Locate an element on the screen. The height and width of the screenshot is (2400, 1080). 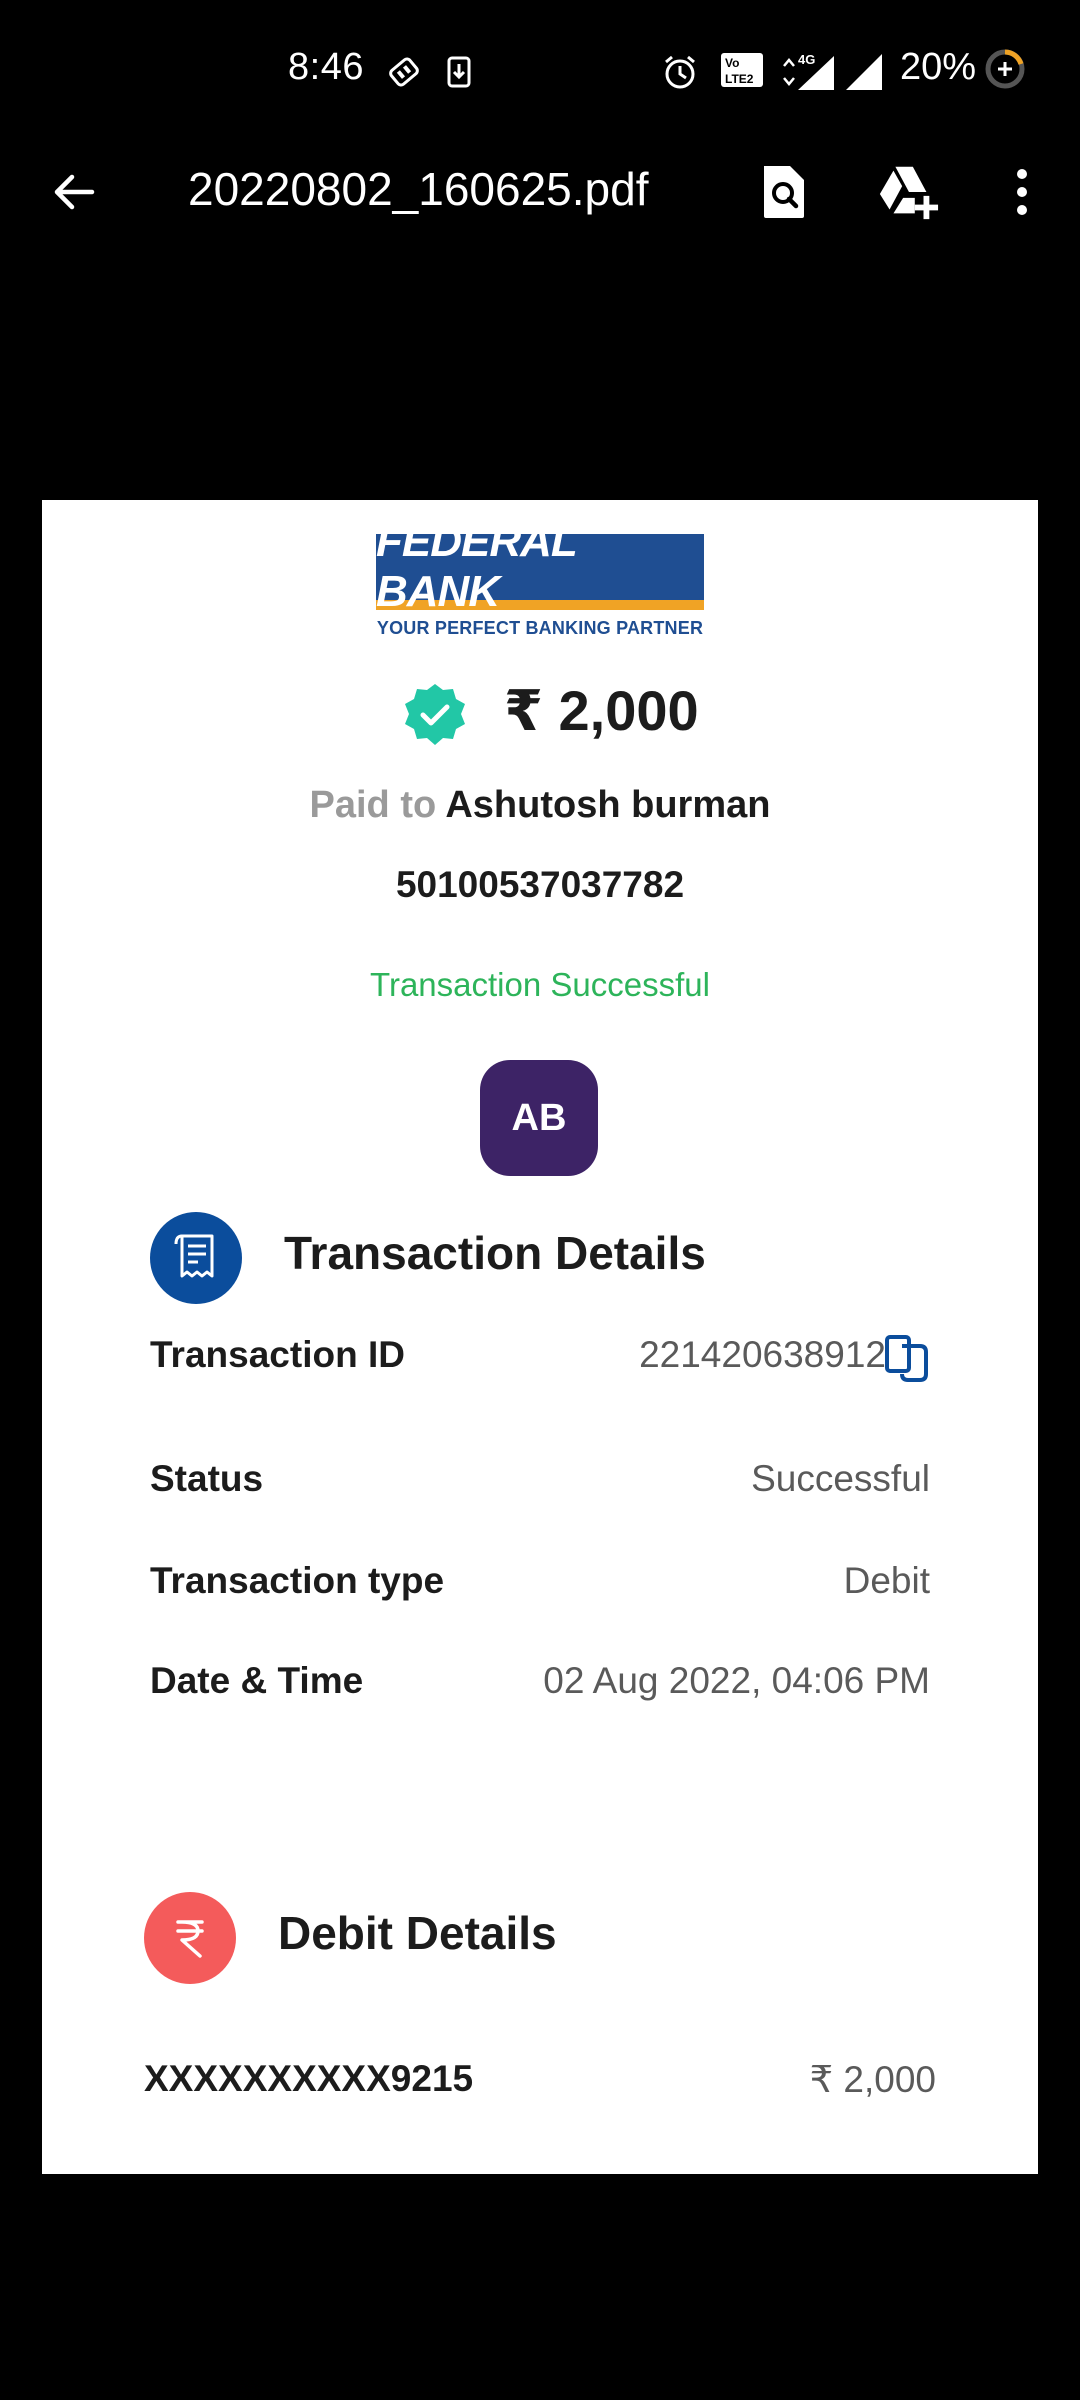
paid-to-line: Paid to Ashutosh burman is located at coordinates (540, 805).